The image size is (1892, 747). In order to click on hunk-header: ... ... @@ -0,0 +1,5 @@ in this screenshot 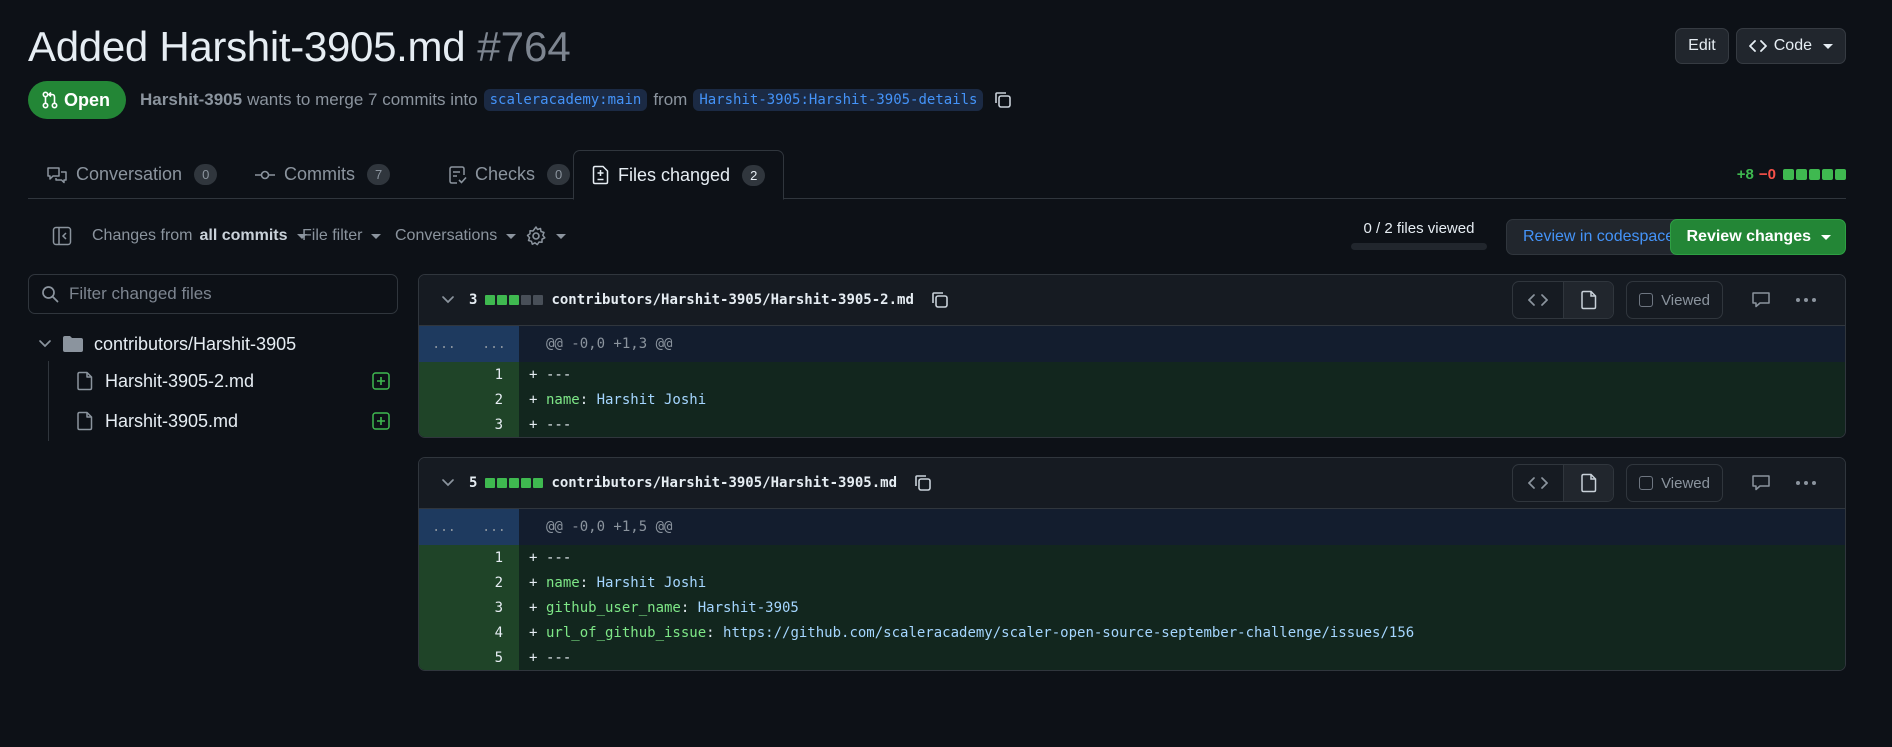, I will do `click(1132, 527)`.